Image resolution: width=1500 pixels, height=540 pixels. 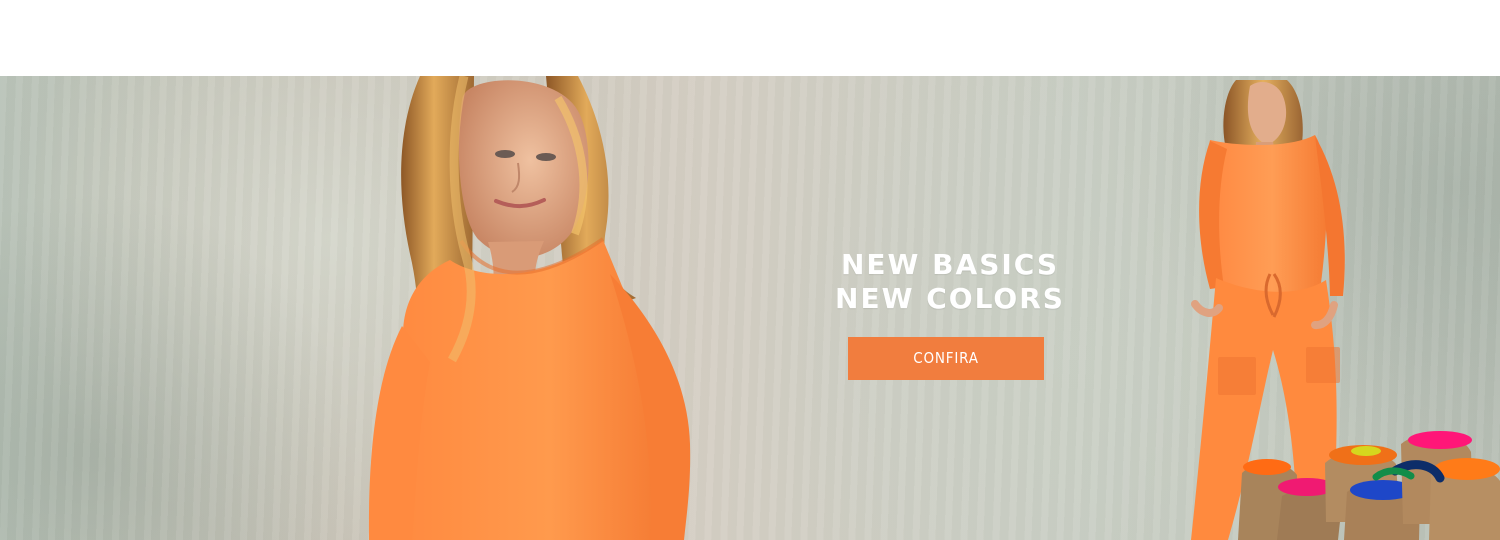 I want to click on top-white-bar, so click(x=750, y=38).